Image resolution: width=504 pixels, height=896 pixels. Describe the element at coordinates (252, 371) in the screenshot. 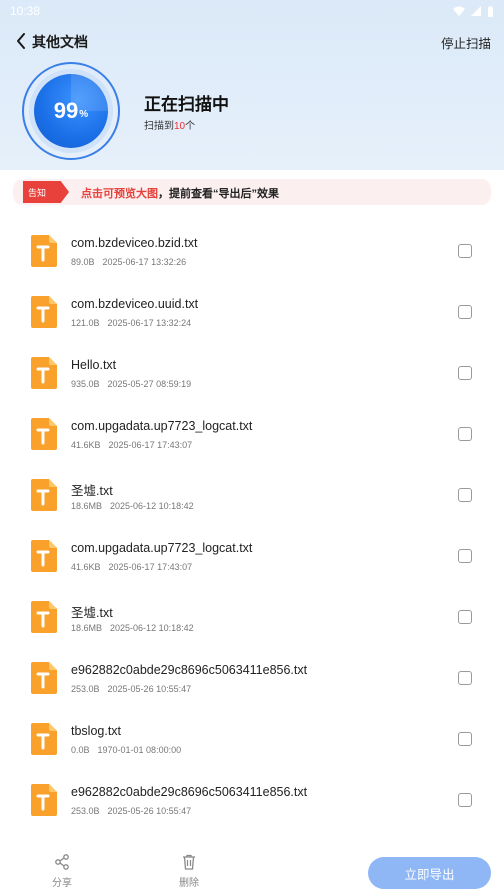

I see `file-list-item: Hello.txt 935.0B 2025-05-27 08:59:19` at that location.